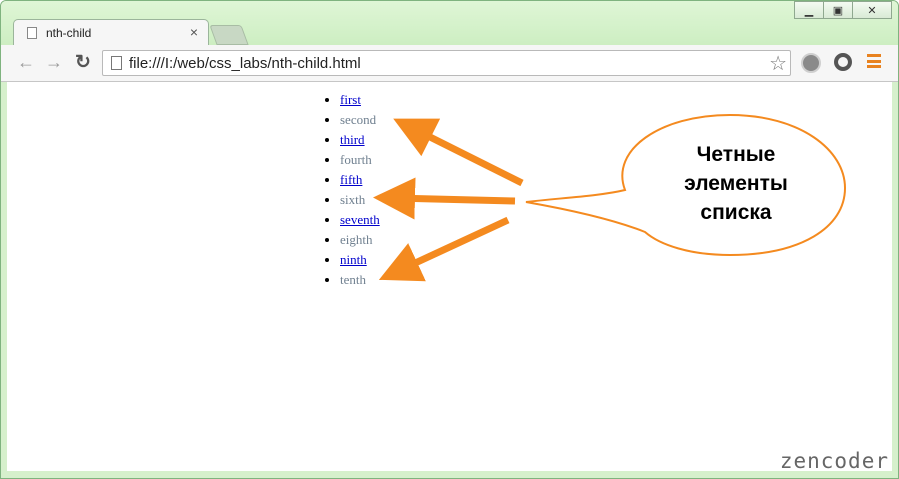 Image resolution: width=899 pixels, height=479 pixels. Describe the element at coordinates (444, 198) in the screenshot. I see `arrow-to-sixth` at that location.